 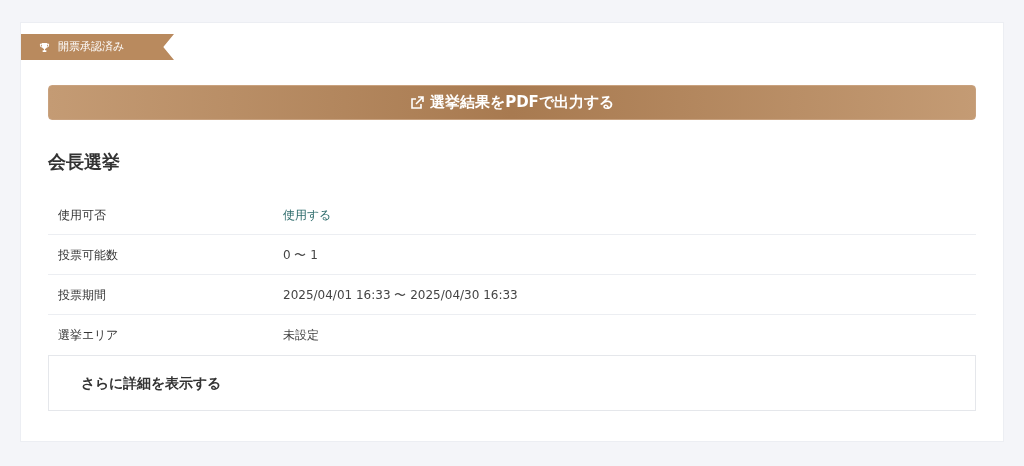 What do you see at coordinates (151, 383) in the screenshot?
I see `show-more-link: さらに詳細を表示する` at bounding box center [151, 383].